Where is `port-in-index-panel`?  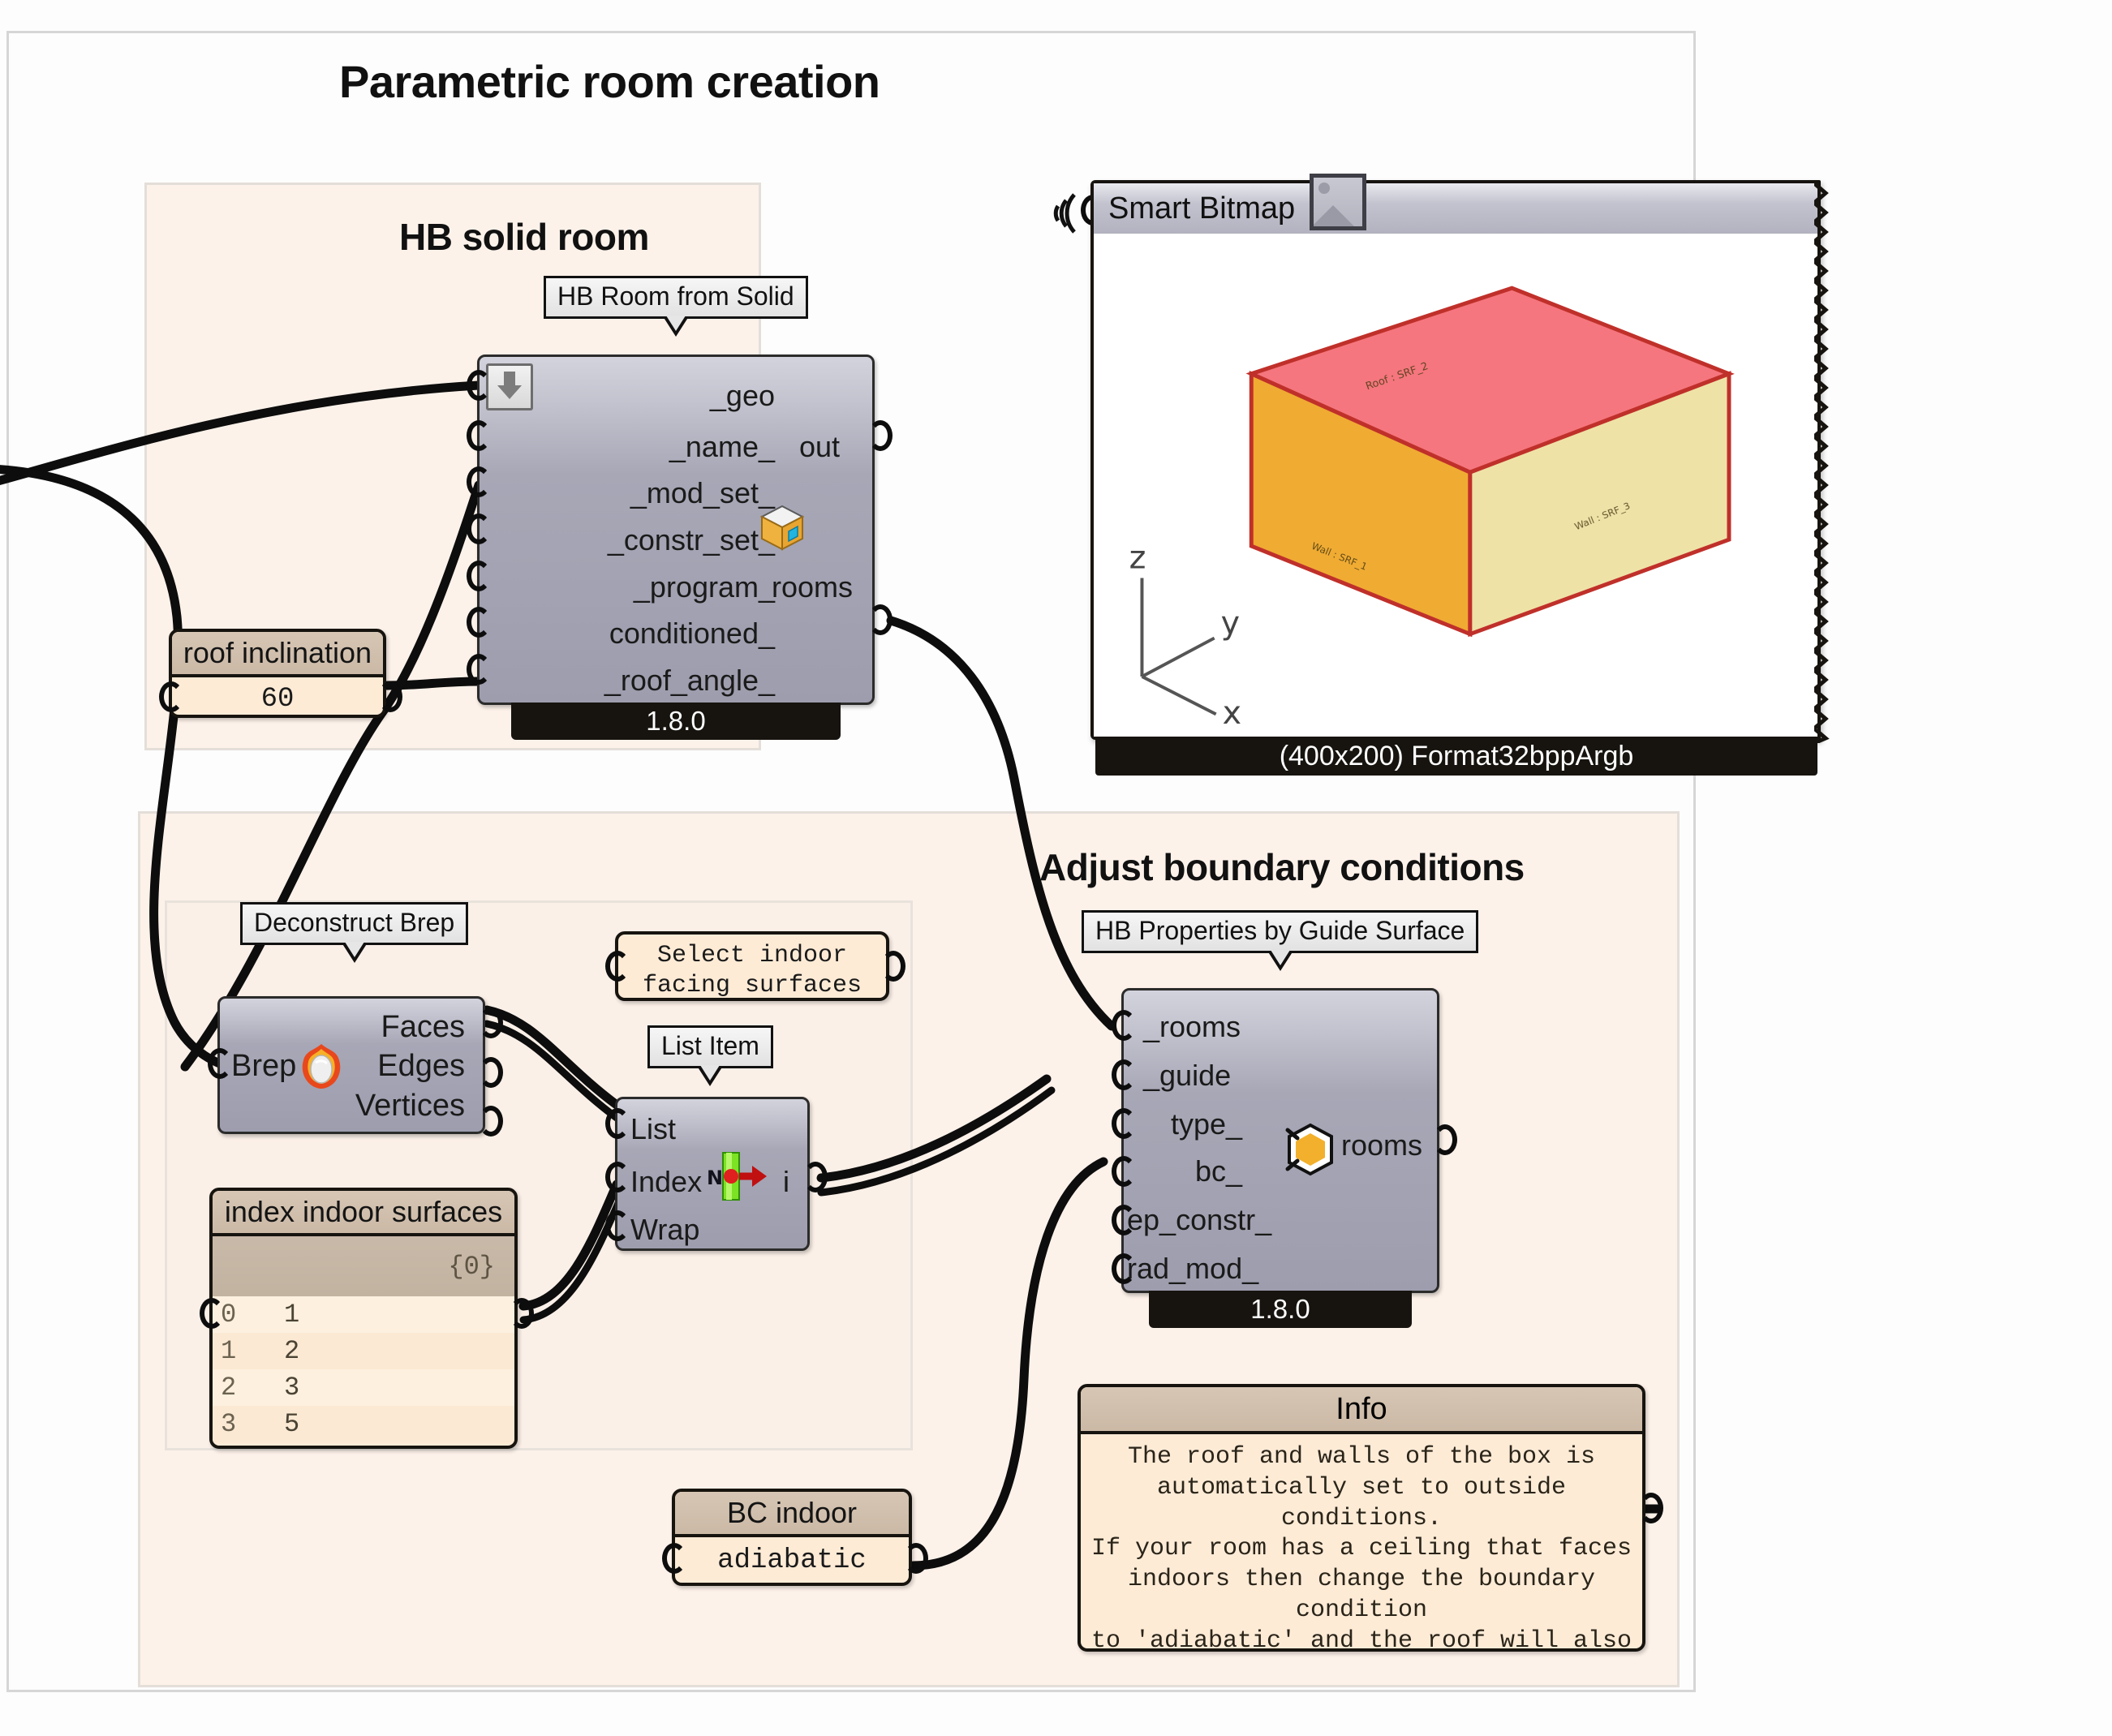 port-in-index-panel is located at coordinates (212, 1313).